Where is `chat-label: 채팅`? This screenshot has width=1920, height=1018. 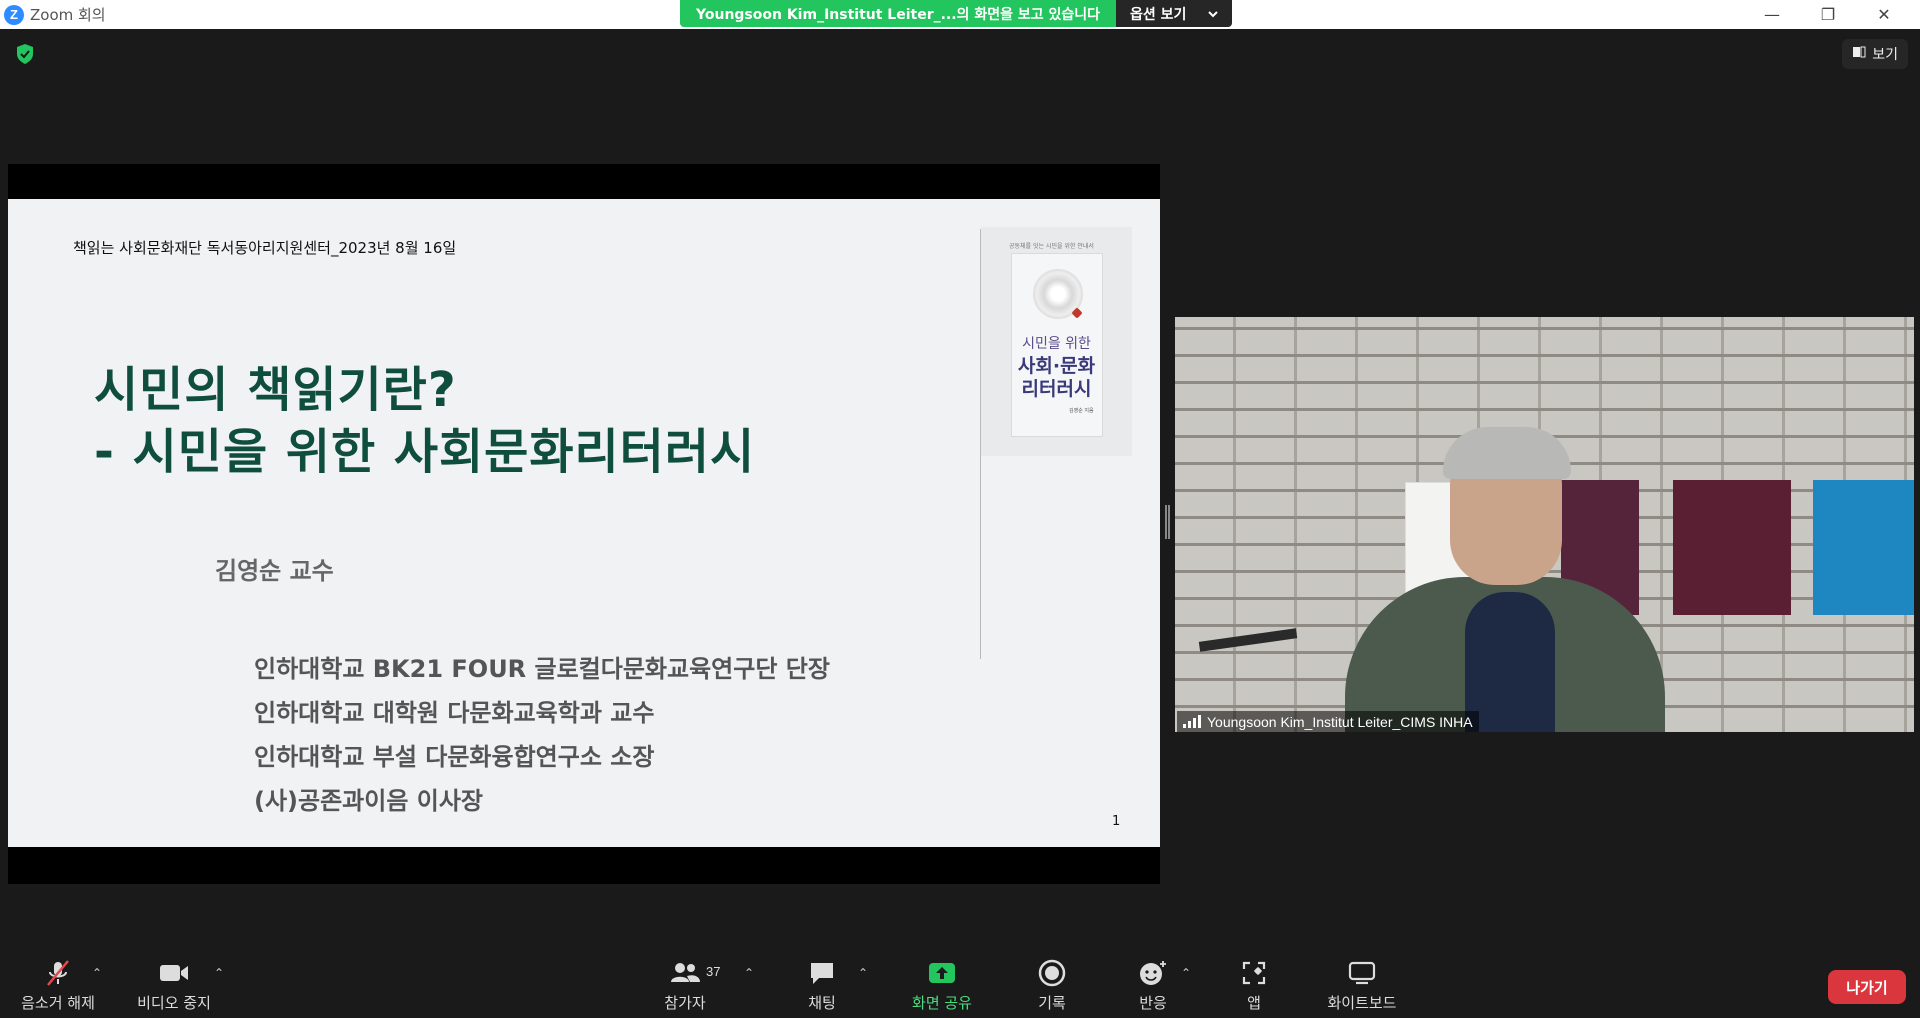
chat-label: 채팅 is located at coordinates (822, 1003).